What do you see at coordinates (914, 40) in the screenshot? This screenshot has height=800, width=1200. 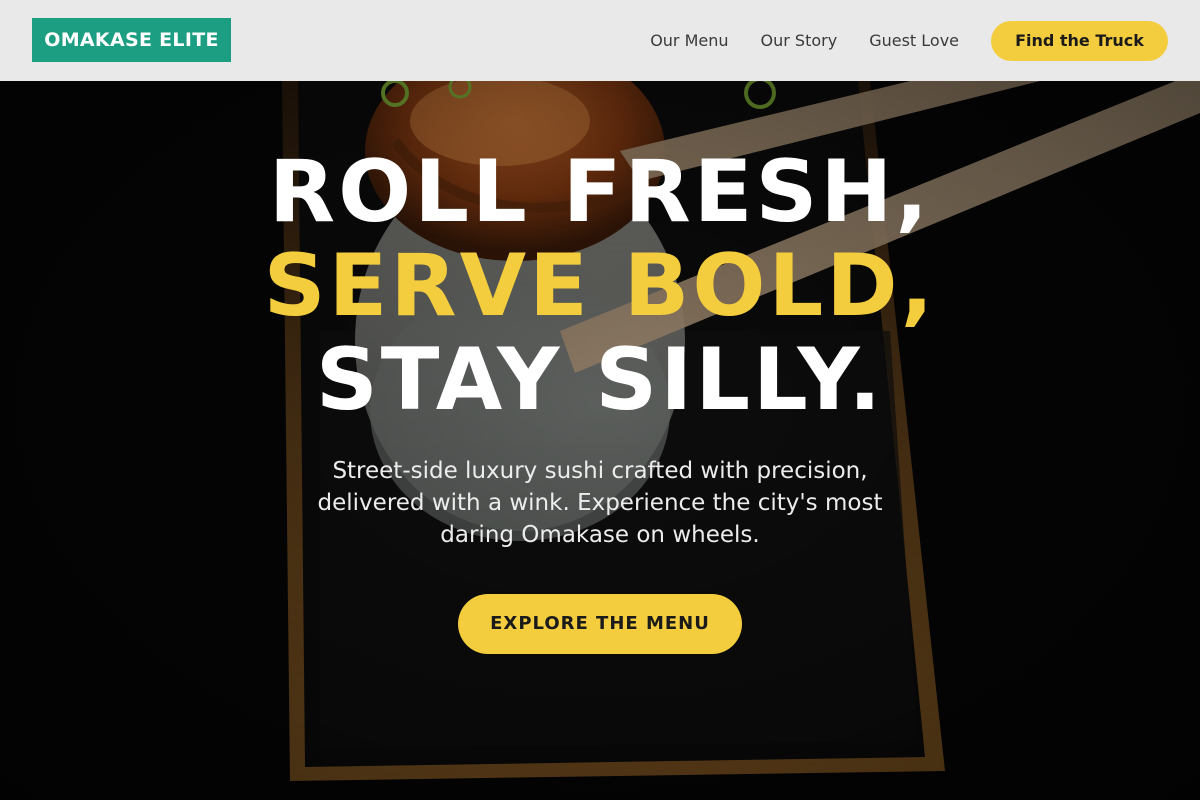 I see `nav-link-guest-love: Guest Love` at bounding box center [914, 40].